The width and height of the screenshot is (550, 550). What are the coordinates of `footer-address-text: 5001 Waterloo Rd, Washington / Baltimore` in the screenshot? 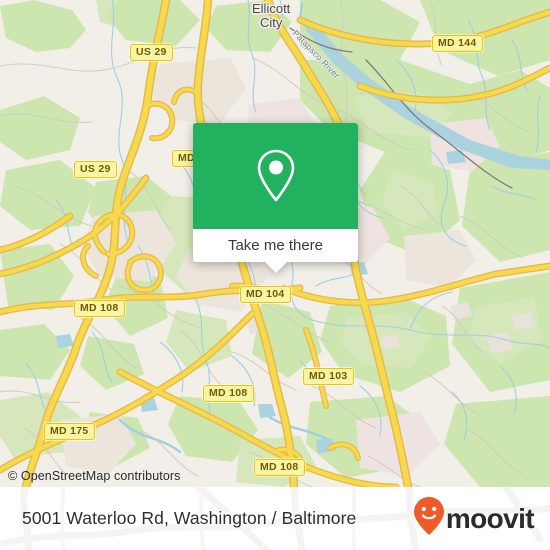 It's located at (189, 518).